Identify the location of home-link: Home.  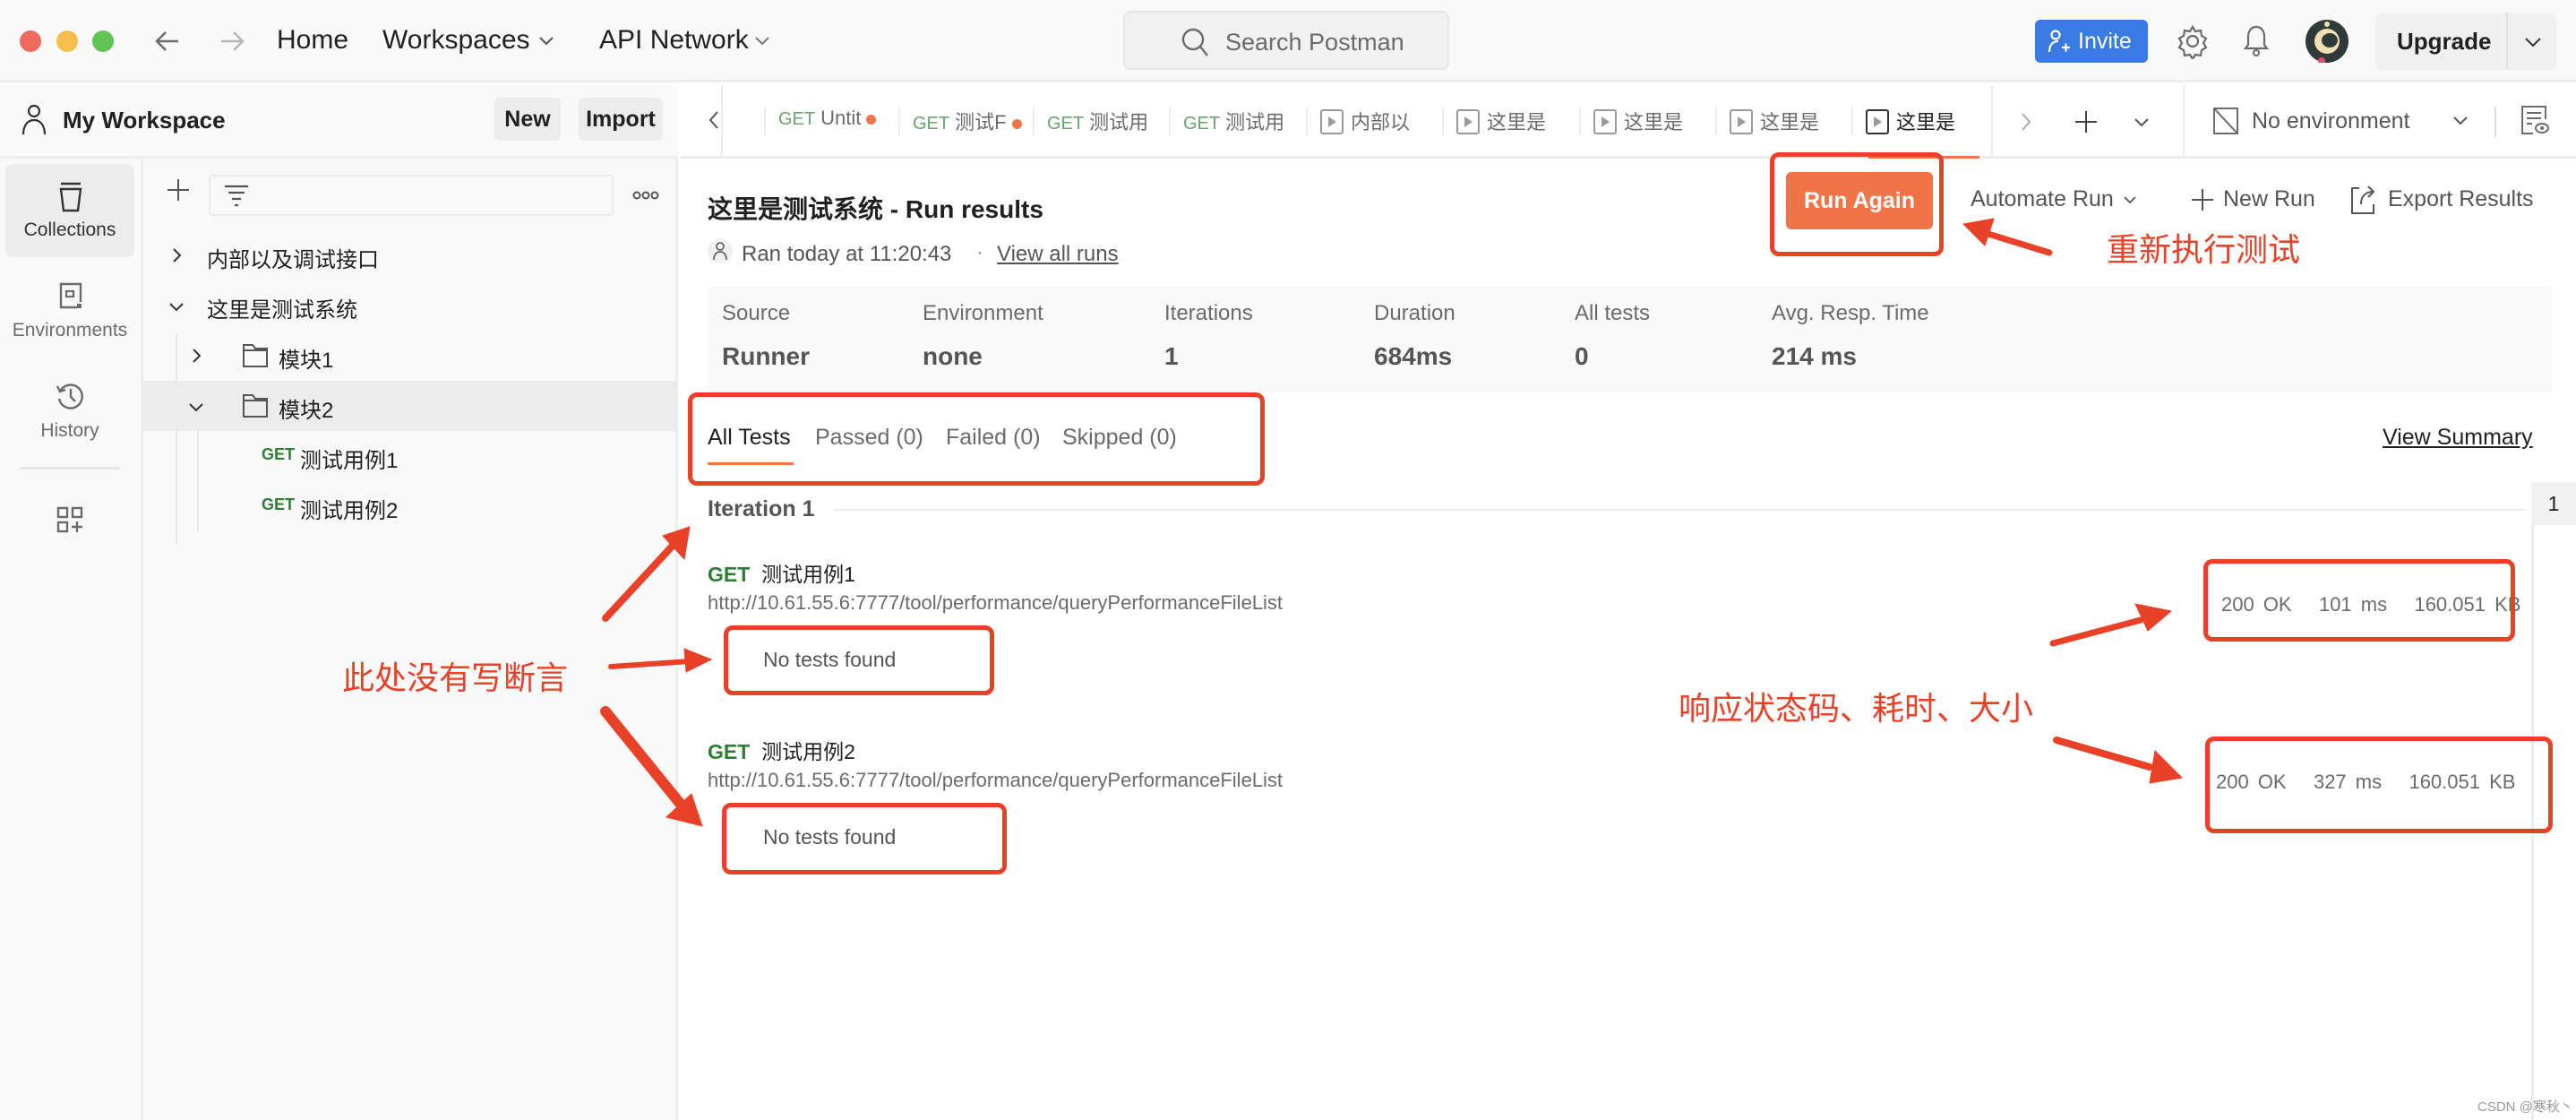
(312, 41).